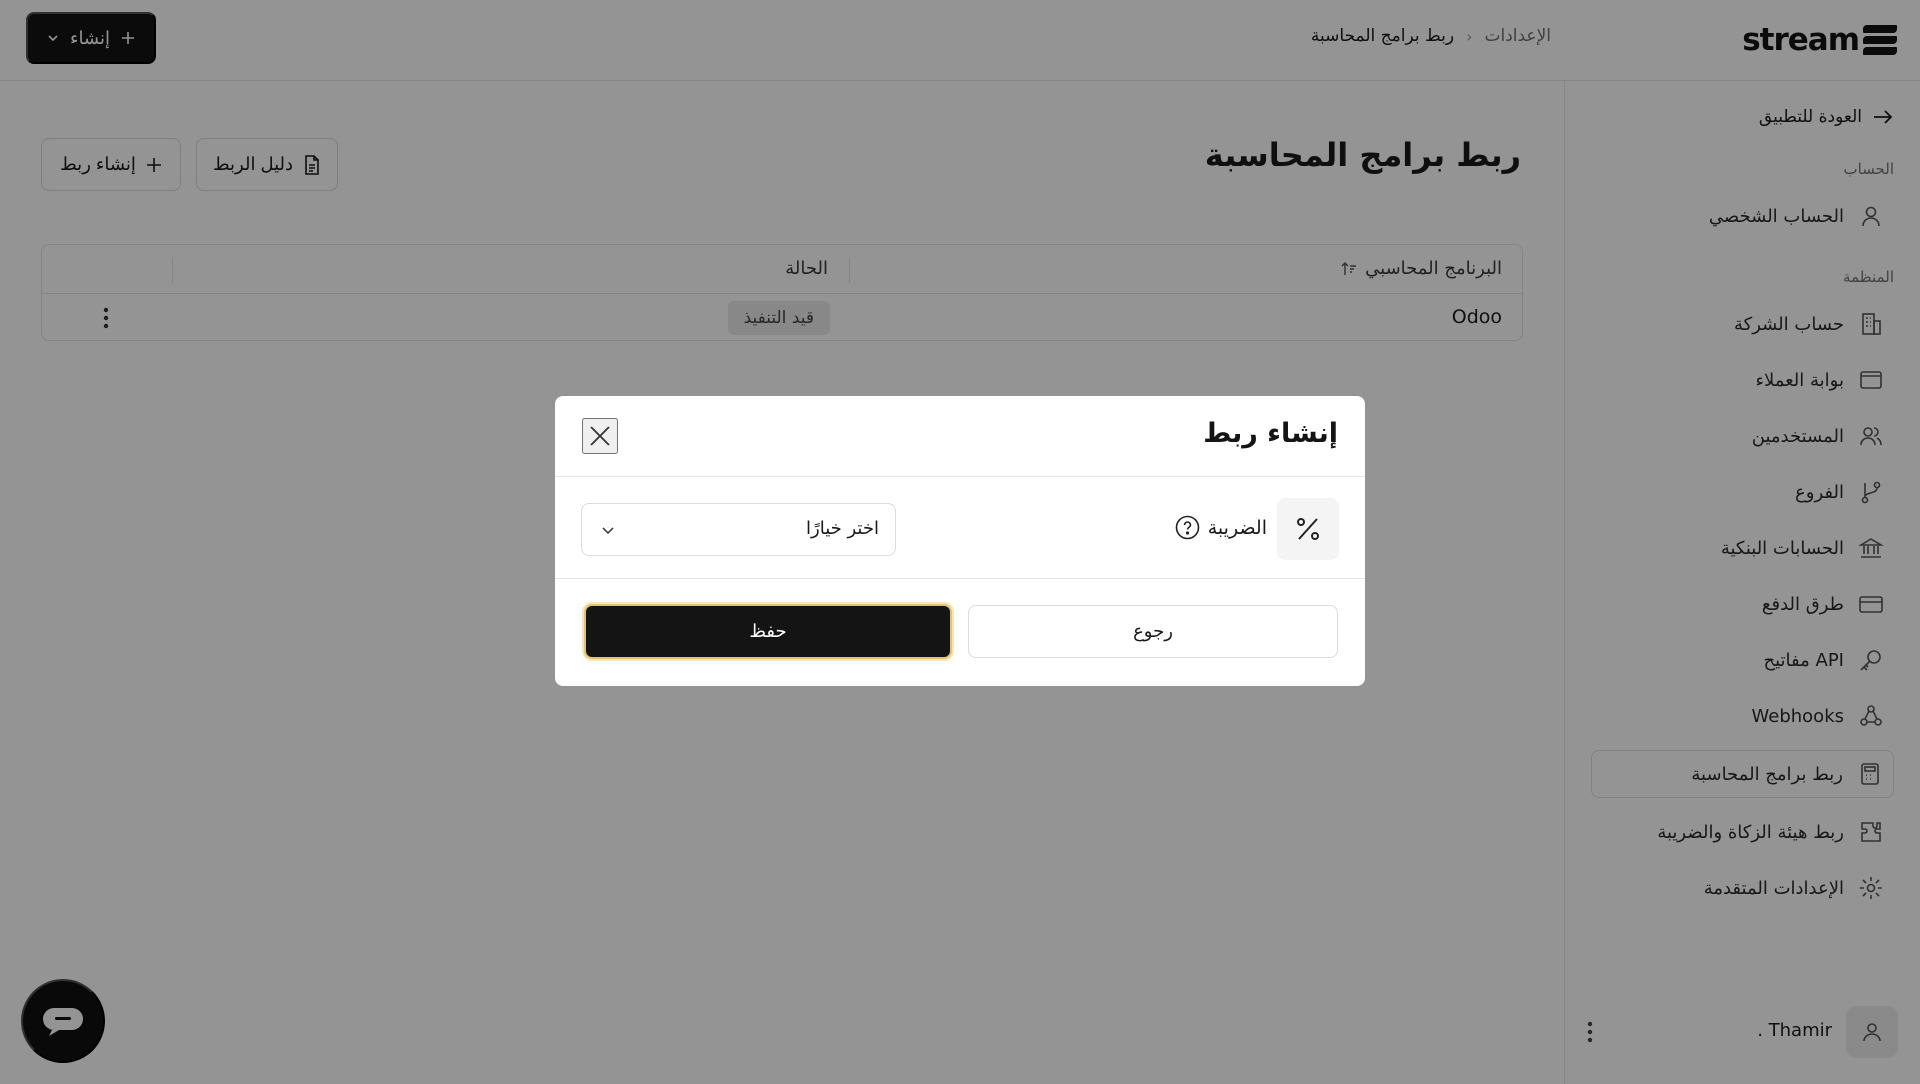 Image resolution: width=1920 pixels, height=1084 pixels. Describe the element at coordinates (842, 528) in the screenshot. I see `tax-select-value: اختر خيارًا` at that location.